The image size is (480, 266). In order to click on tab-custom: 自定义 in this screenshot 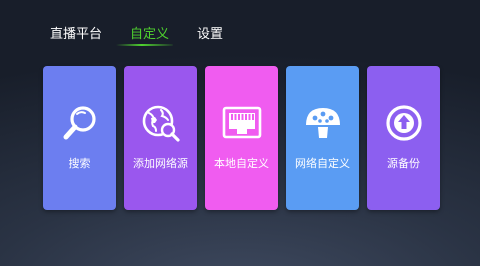, I will do `click(145, 34)`.